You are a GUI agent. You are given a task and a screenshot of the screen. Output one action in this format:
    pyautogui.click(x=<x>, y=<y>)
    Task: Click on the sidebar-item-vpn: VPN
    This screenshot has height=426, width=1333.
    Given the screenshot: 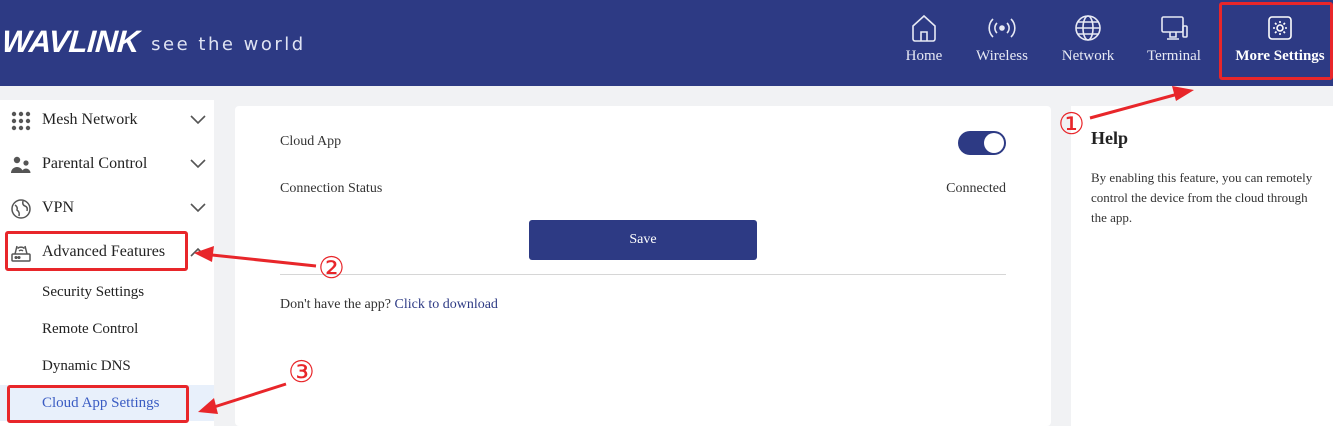 What is the action you would take?
    pyautogui.click(x=107, y=208)
    